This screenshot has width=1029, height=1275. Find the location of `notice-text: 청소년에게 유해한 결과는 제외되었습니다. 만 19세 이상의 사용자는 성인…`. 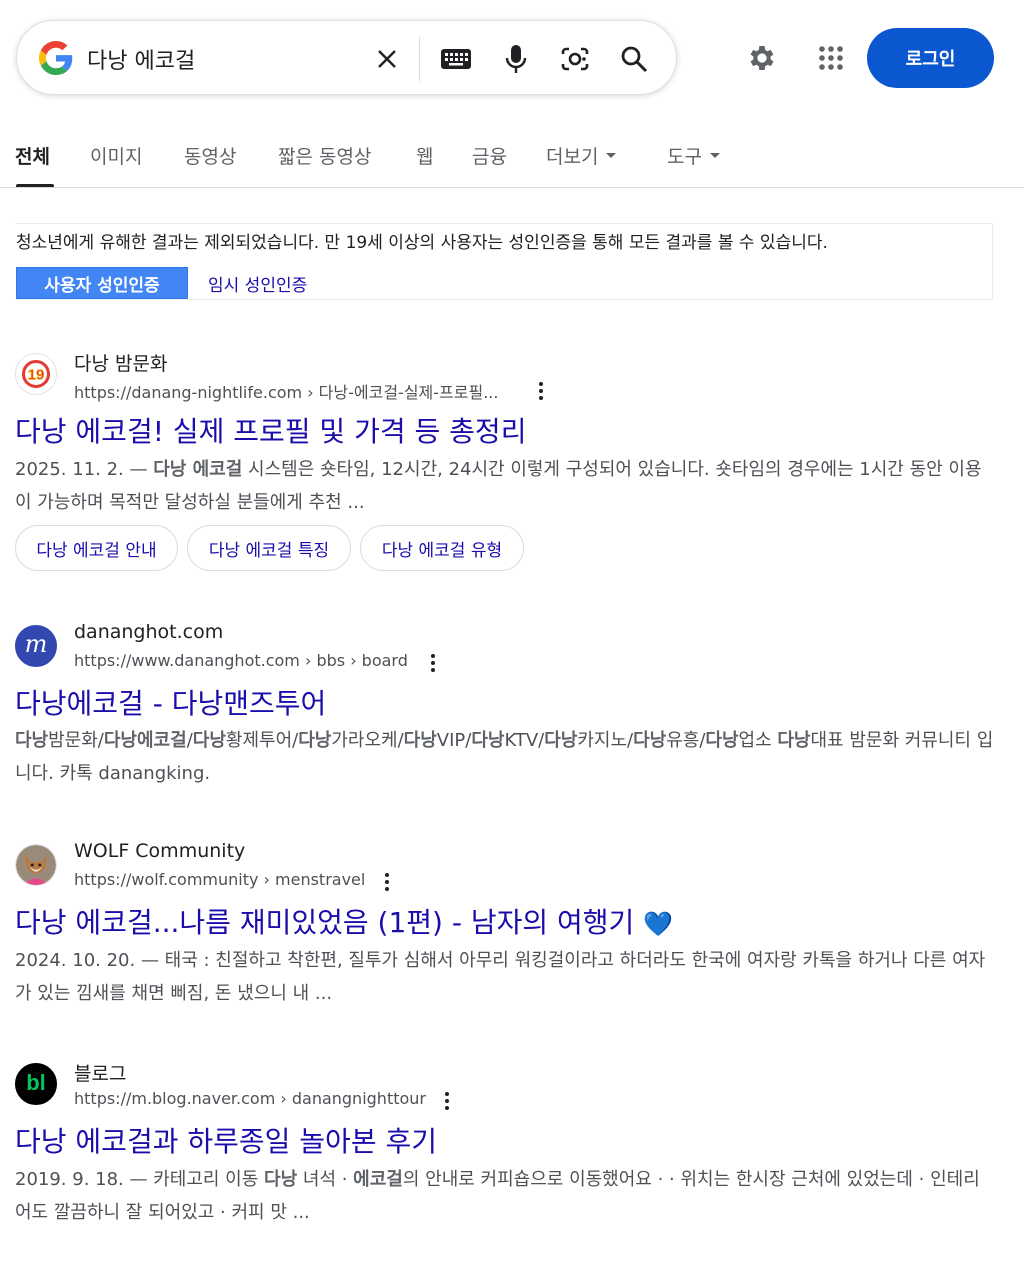

notice-text: 청소년에게 유해한 결과는 제외되었습니다. 만 19세 이상의 사용자는 성인… is located at coordinates (422, 243).